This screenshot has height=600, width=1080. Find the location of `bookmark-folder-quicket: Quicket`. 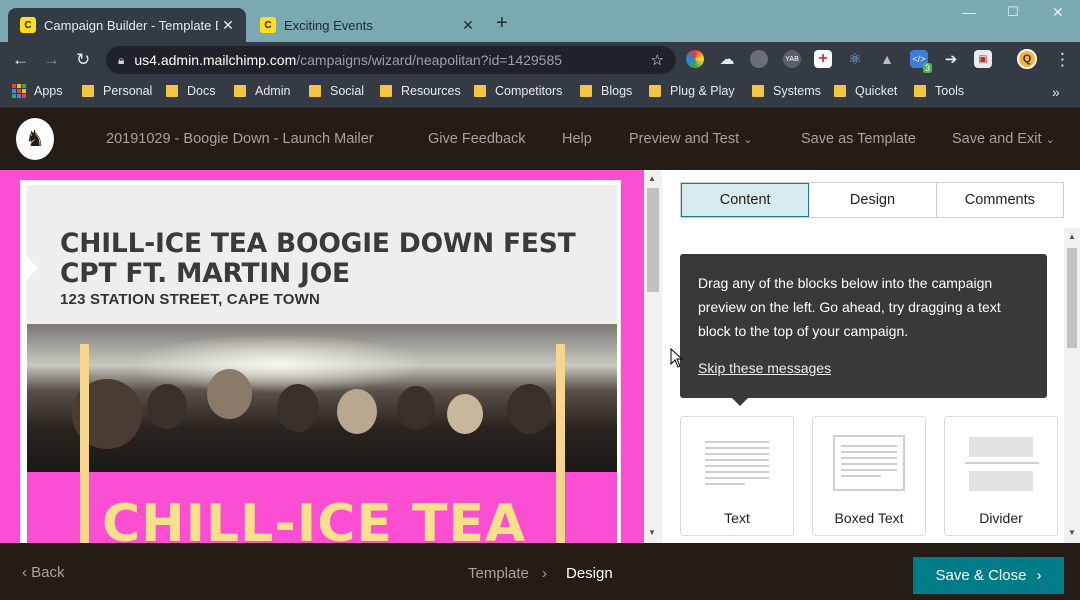

bookmark-folder-quicket: Quicket is located at coordinates (865, 91).